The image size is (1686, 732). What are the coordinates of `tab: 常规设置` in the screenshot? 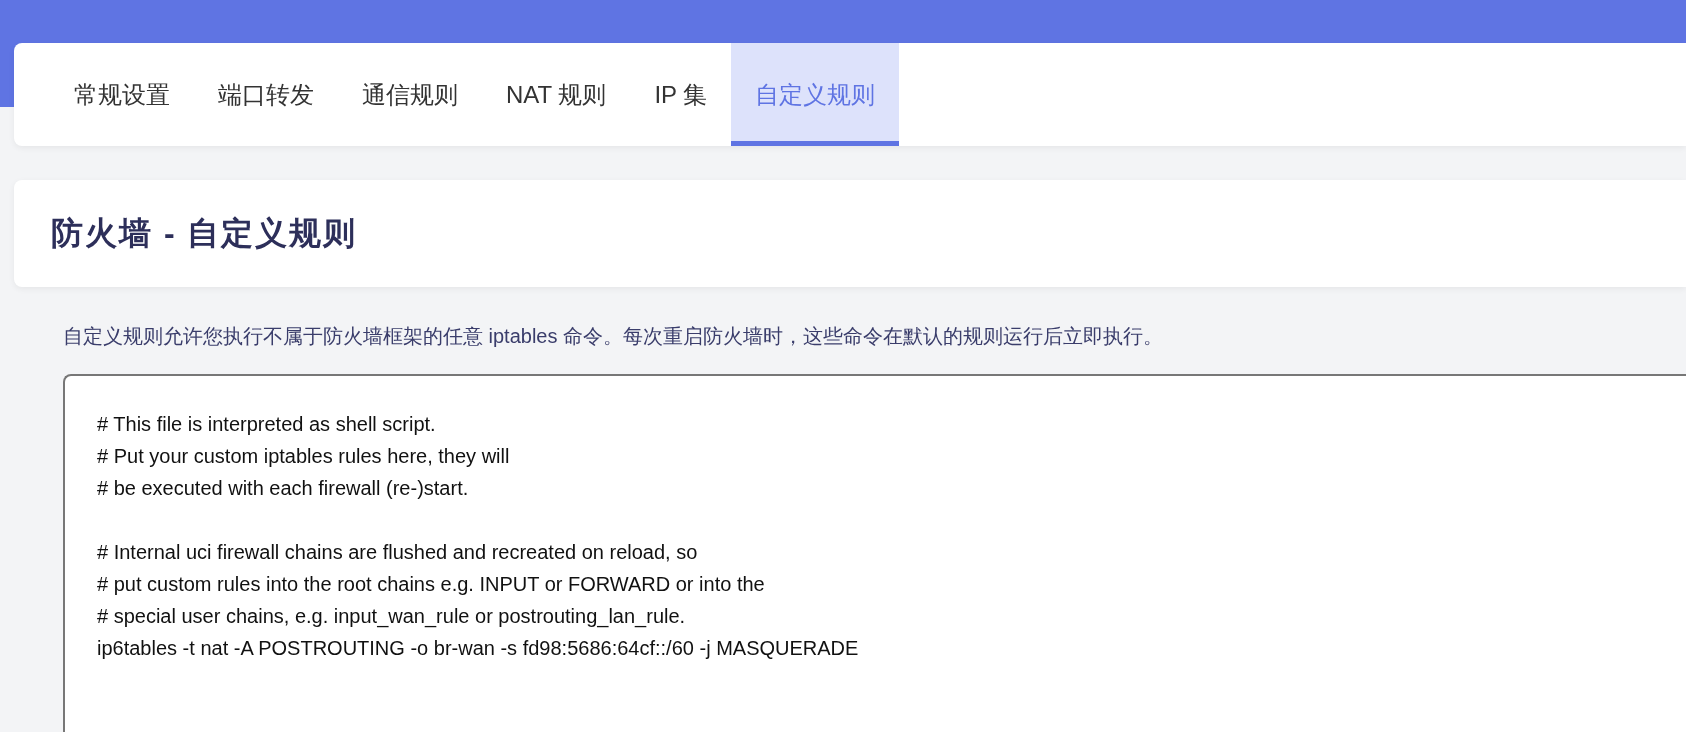 It's located at (122, 94).